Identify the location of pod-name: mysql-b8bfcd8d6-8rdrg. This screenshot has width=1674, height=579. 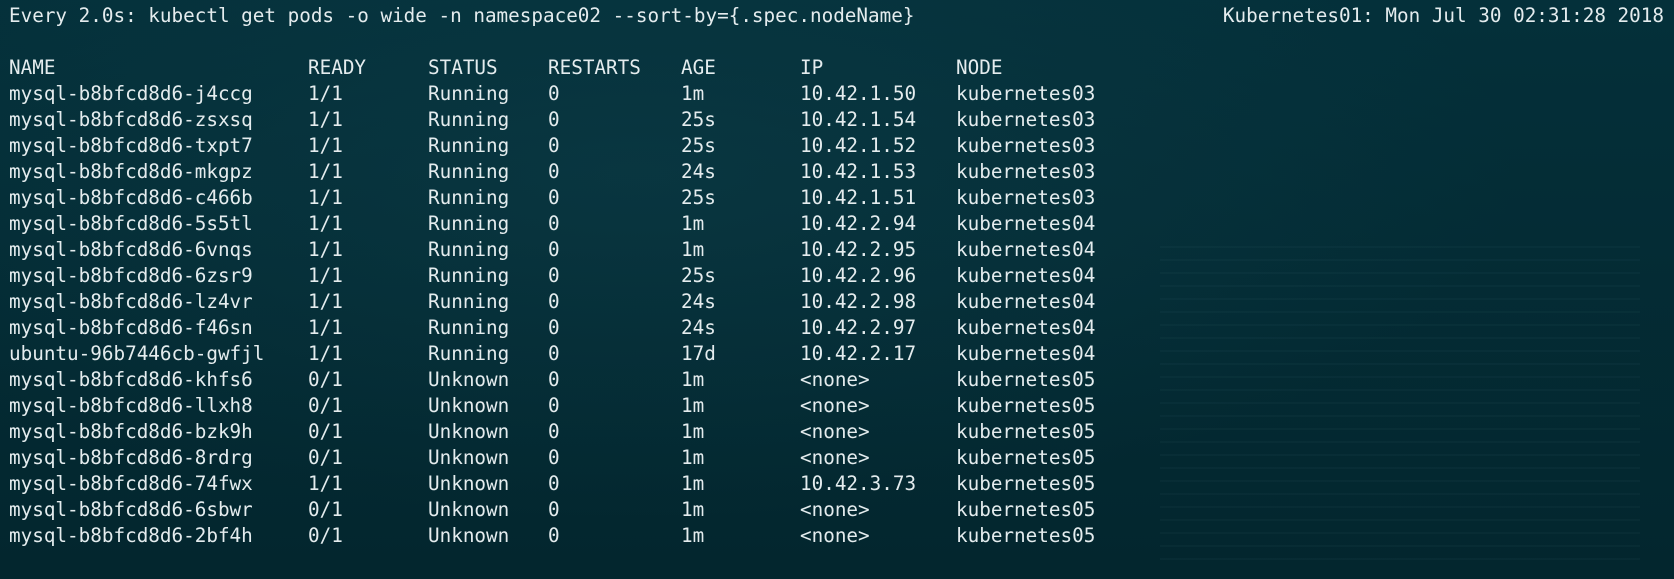
(131, 457).